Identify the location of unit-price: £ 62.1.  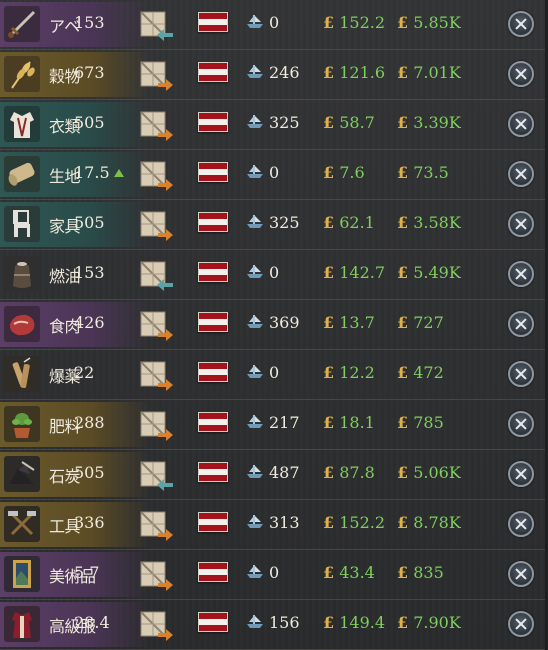
(349, 222).